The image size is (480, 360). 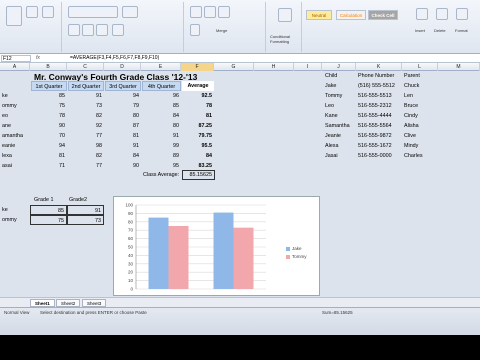 I want to click on contact-child: Jake, so click(x=330, y=86).